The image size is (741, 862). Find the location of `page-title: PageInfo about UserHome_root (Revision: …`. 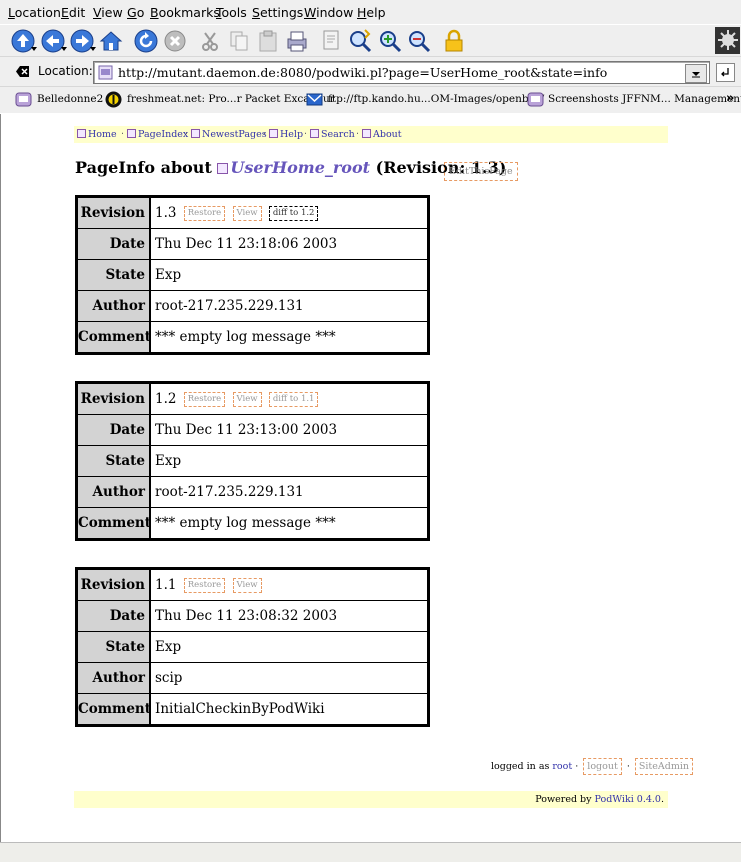

page-title: PageInfo about UserHome_root (Revision: … is located at coordinates (290, 167).